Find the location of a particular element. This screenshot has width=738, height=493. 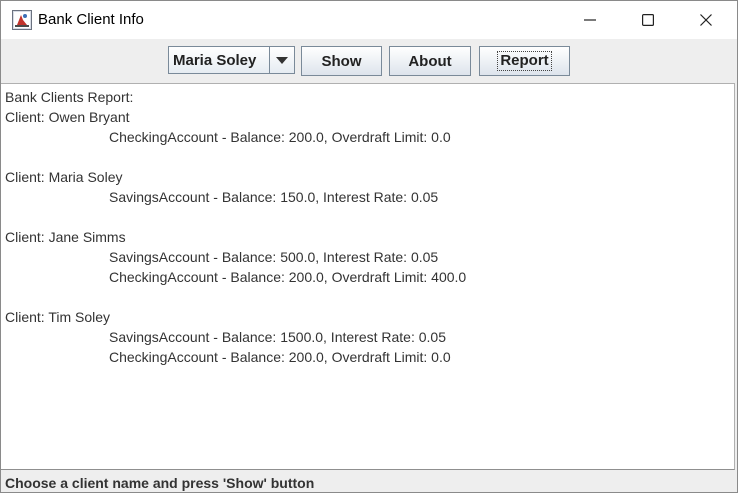

maximize-button is located at coordinates (648, 20).